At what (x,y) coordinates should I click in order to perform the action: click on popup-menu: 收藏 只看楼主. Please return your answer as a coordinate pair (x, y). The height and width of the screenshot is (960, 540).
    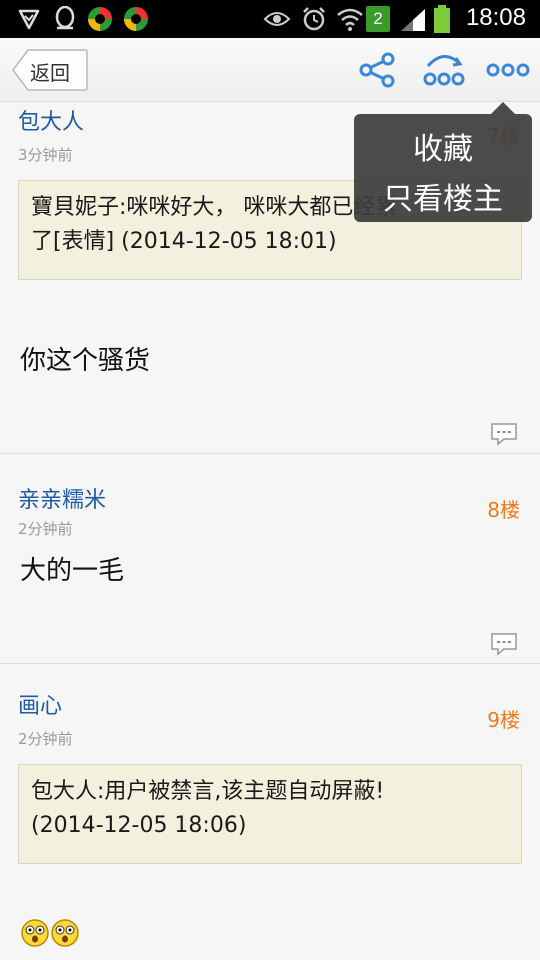
    Looking at the image, I should click on (443, 168).